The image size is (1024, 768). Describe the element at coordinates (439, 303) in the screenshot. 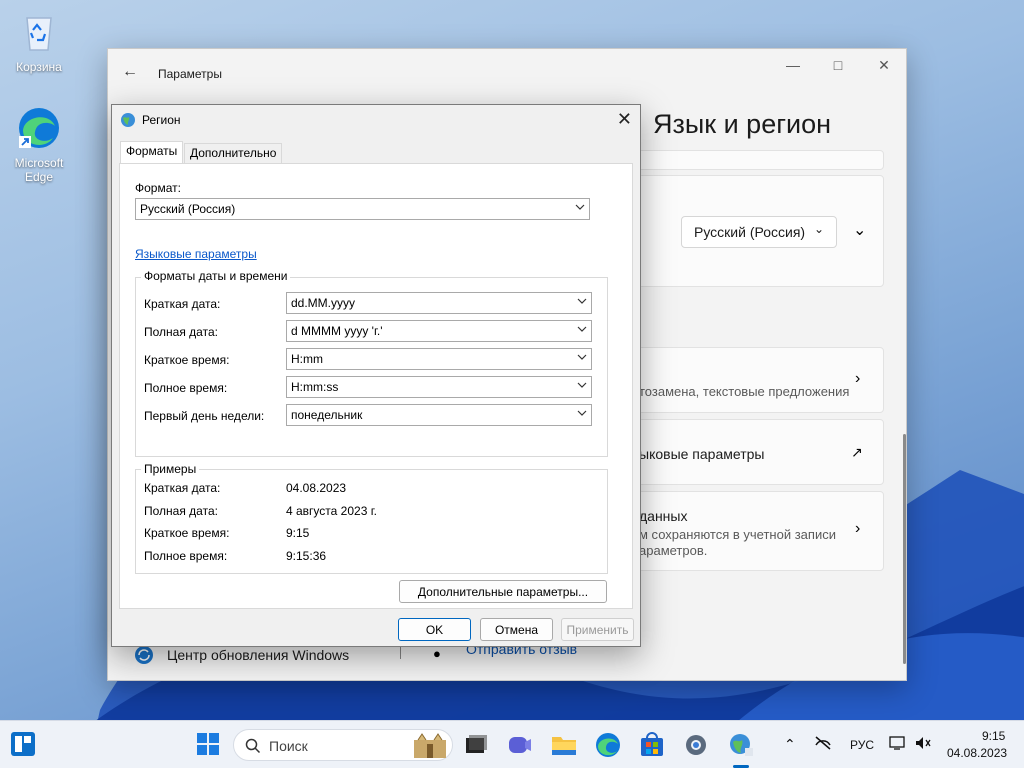

I see `short-date-dropdown: dd.MM.yyyy` at that location.